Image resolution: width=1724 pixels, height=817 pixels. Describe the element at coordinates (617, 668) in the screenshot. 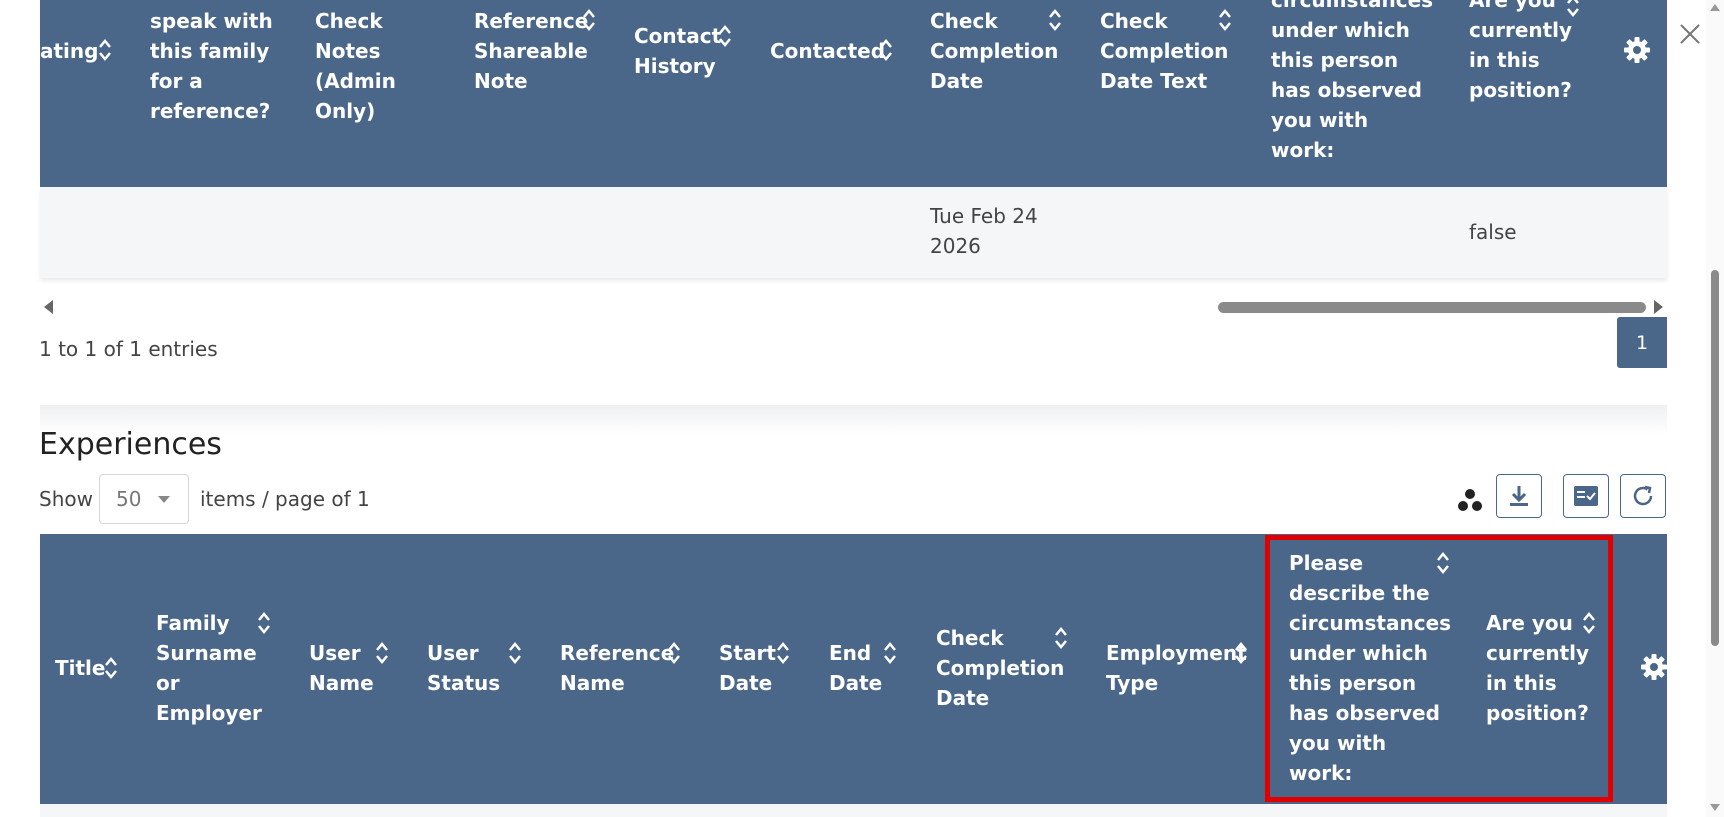

I see `col-reference-name-header: Reference Name` at that location.